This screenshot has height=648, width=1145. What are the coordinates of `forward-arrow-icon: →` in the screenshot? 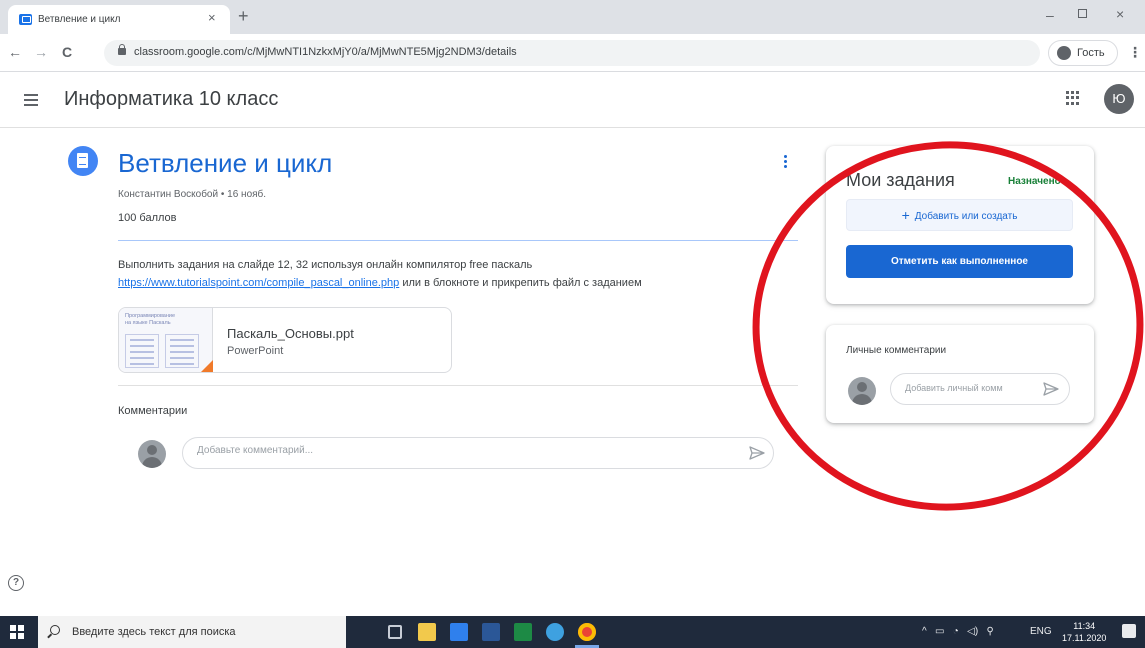 It's located at (41, 52).